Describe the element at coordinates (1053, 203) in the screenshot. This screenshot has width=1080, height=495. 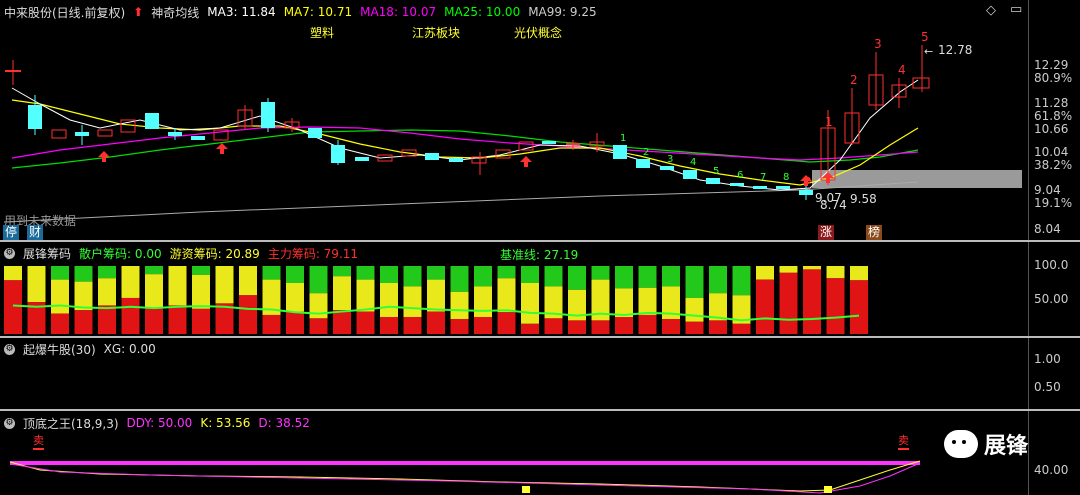
I see `pct-tick: 19.1%` at that location.